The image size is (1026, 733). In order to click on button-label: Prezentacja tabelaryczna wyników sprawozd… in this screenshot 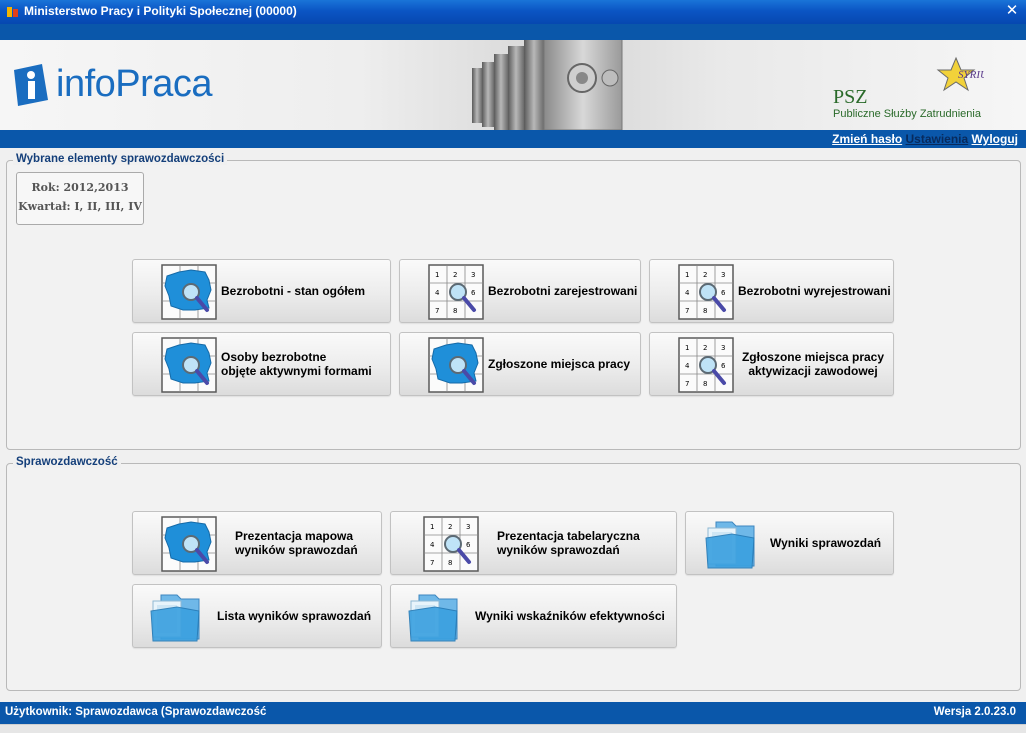, I will do `click(568, 543)`.